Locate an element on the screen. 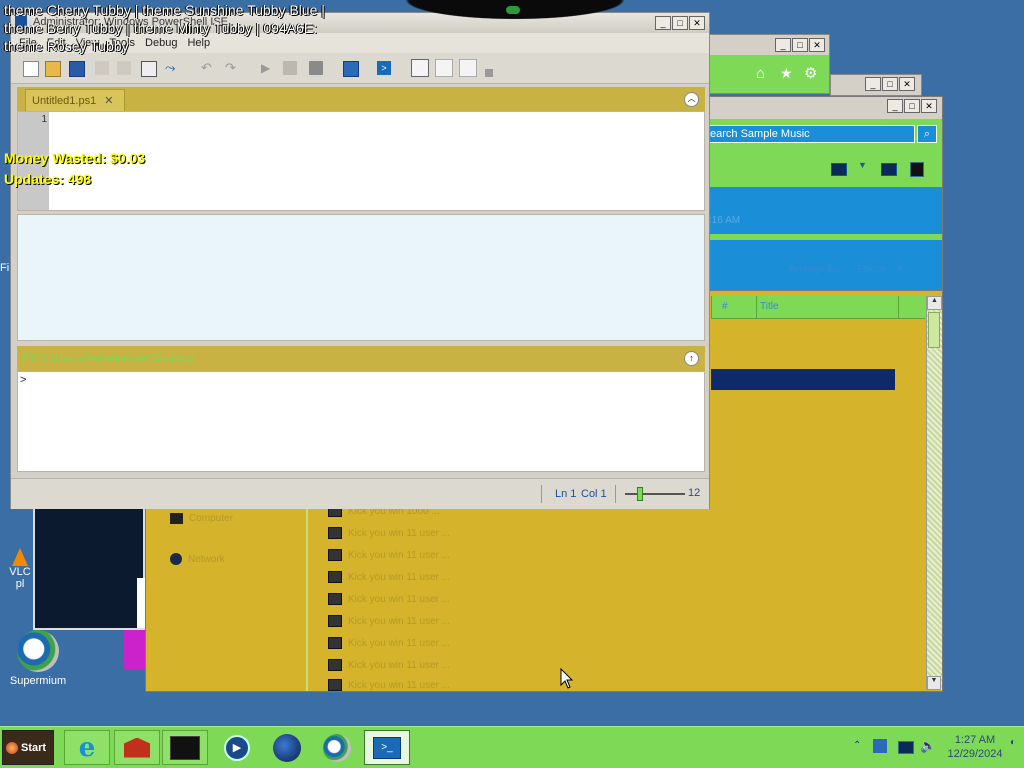 Image resolution: width=1024 pixels, height=768 pixels. volume-icon: 🔈 is located at coordinates (928, 746).